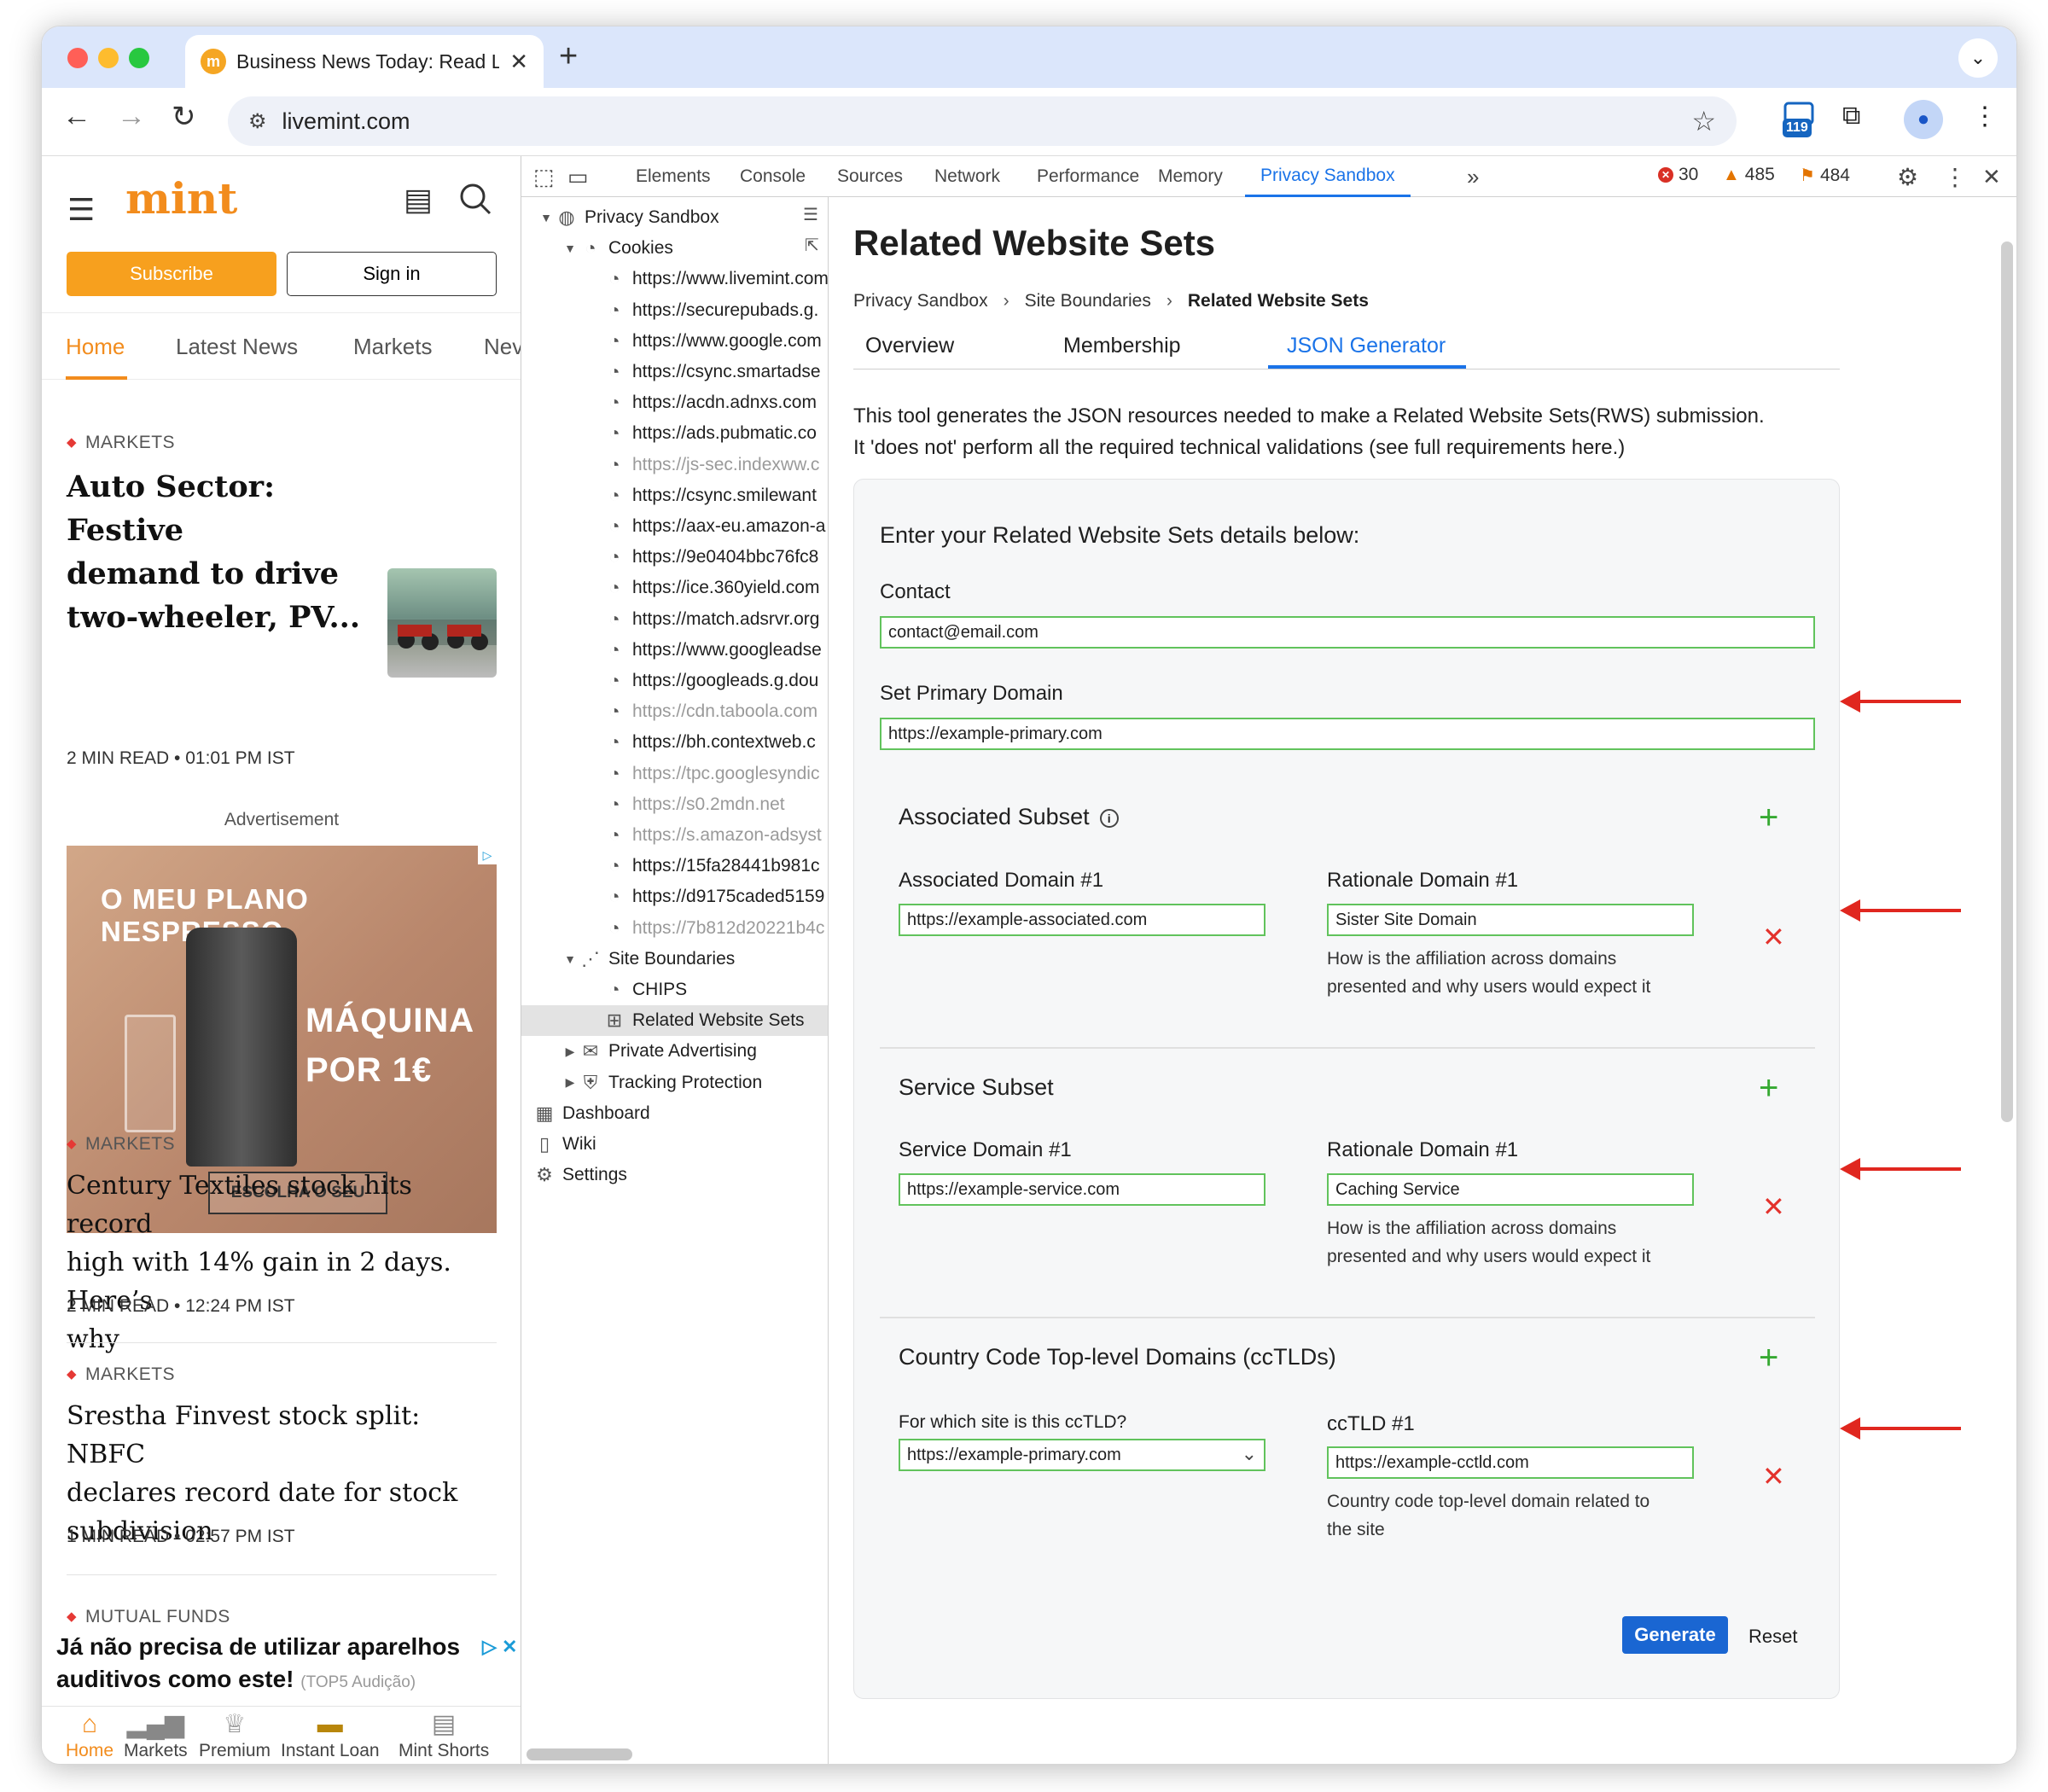 This screenshot has width=2048, height=1792. I want to click on reset-button: Reset, so click(1773, 1637).